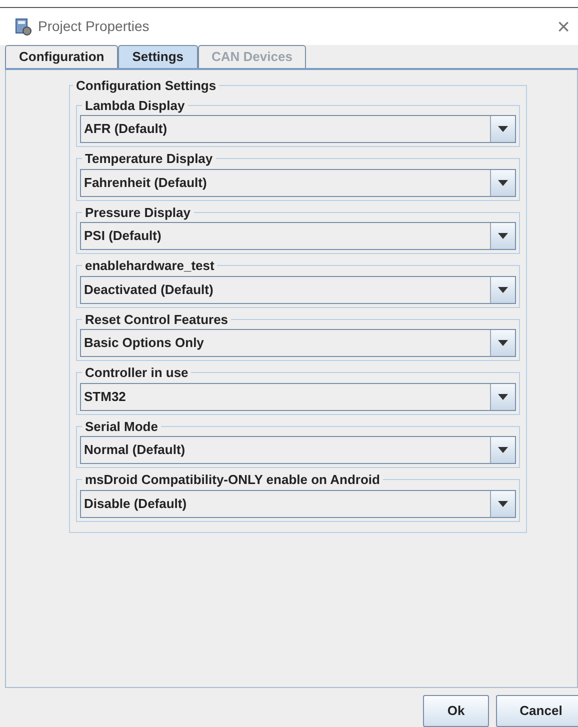 Image resolution: width=578 pixels, height=727 pixels. Describe the element at coordinates (563, 27) in the screenshot. I see `close-button: ×` at that location.